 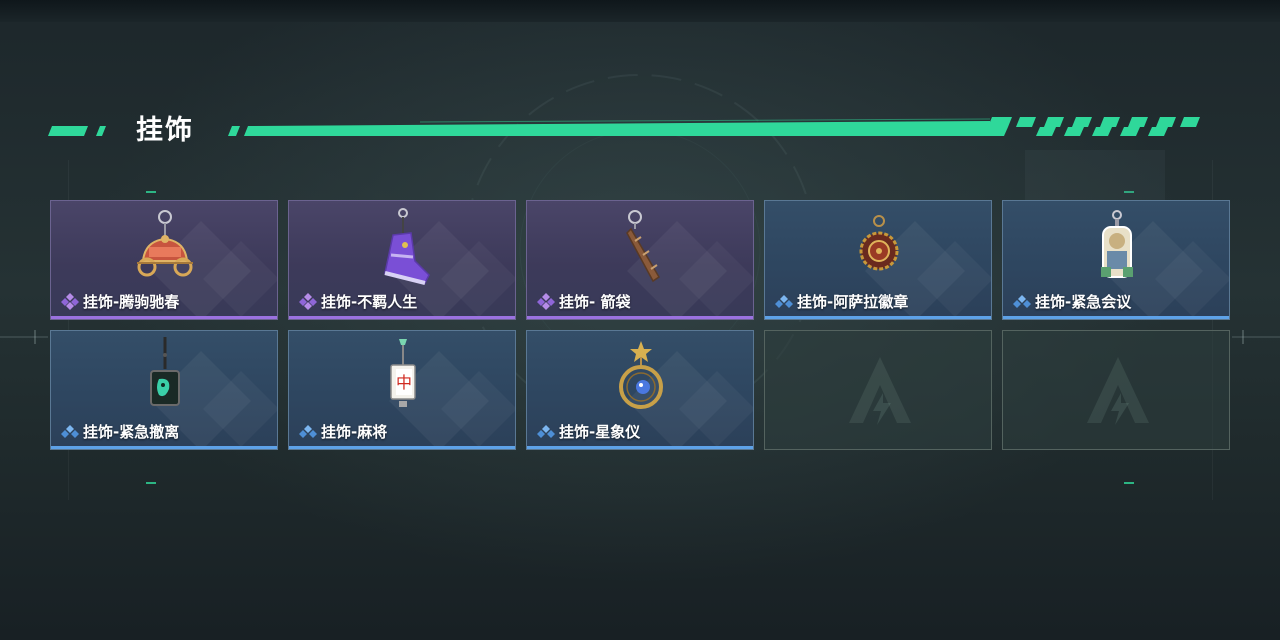 I want to click on charm-name-row: 挂饰-紧急撤离, so click(x=120, y=431).